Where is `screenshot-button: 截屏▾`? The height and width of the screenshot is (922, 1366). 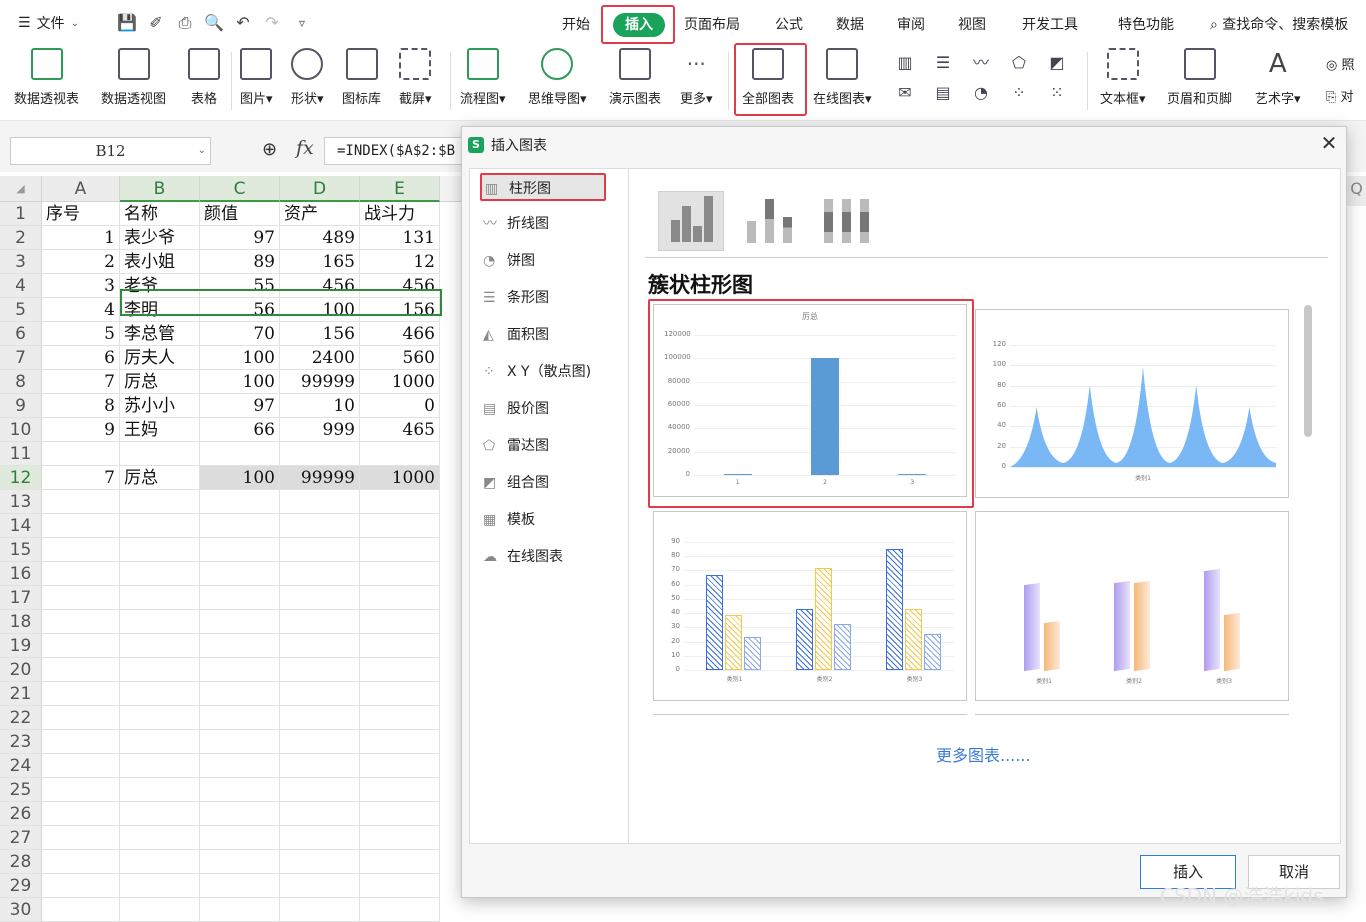
screenshot-button: 截屏▾ is located at coordinates (415, 77).